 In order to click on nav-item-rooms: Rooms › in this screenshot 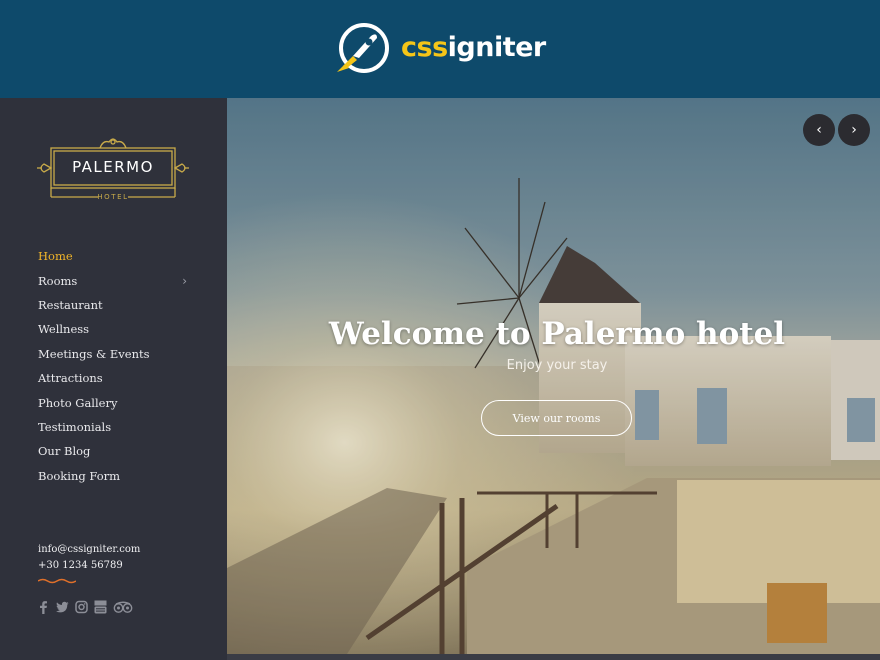, I will do `click(113, 280)`.